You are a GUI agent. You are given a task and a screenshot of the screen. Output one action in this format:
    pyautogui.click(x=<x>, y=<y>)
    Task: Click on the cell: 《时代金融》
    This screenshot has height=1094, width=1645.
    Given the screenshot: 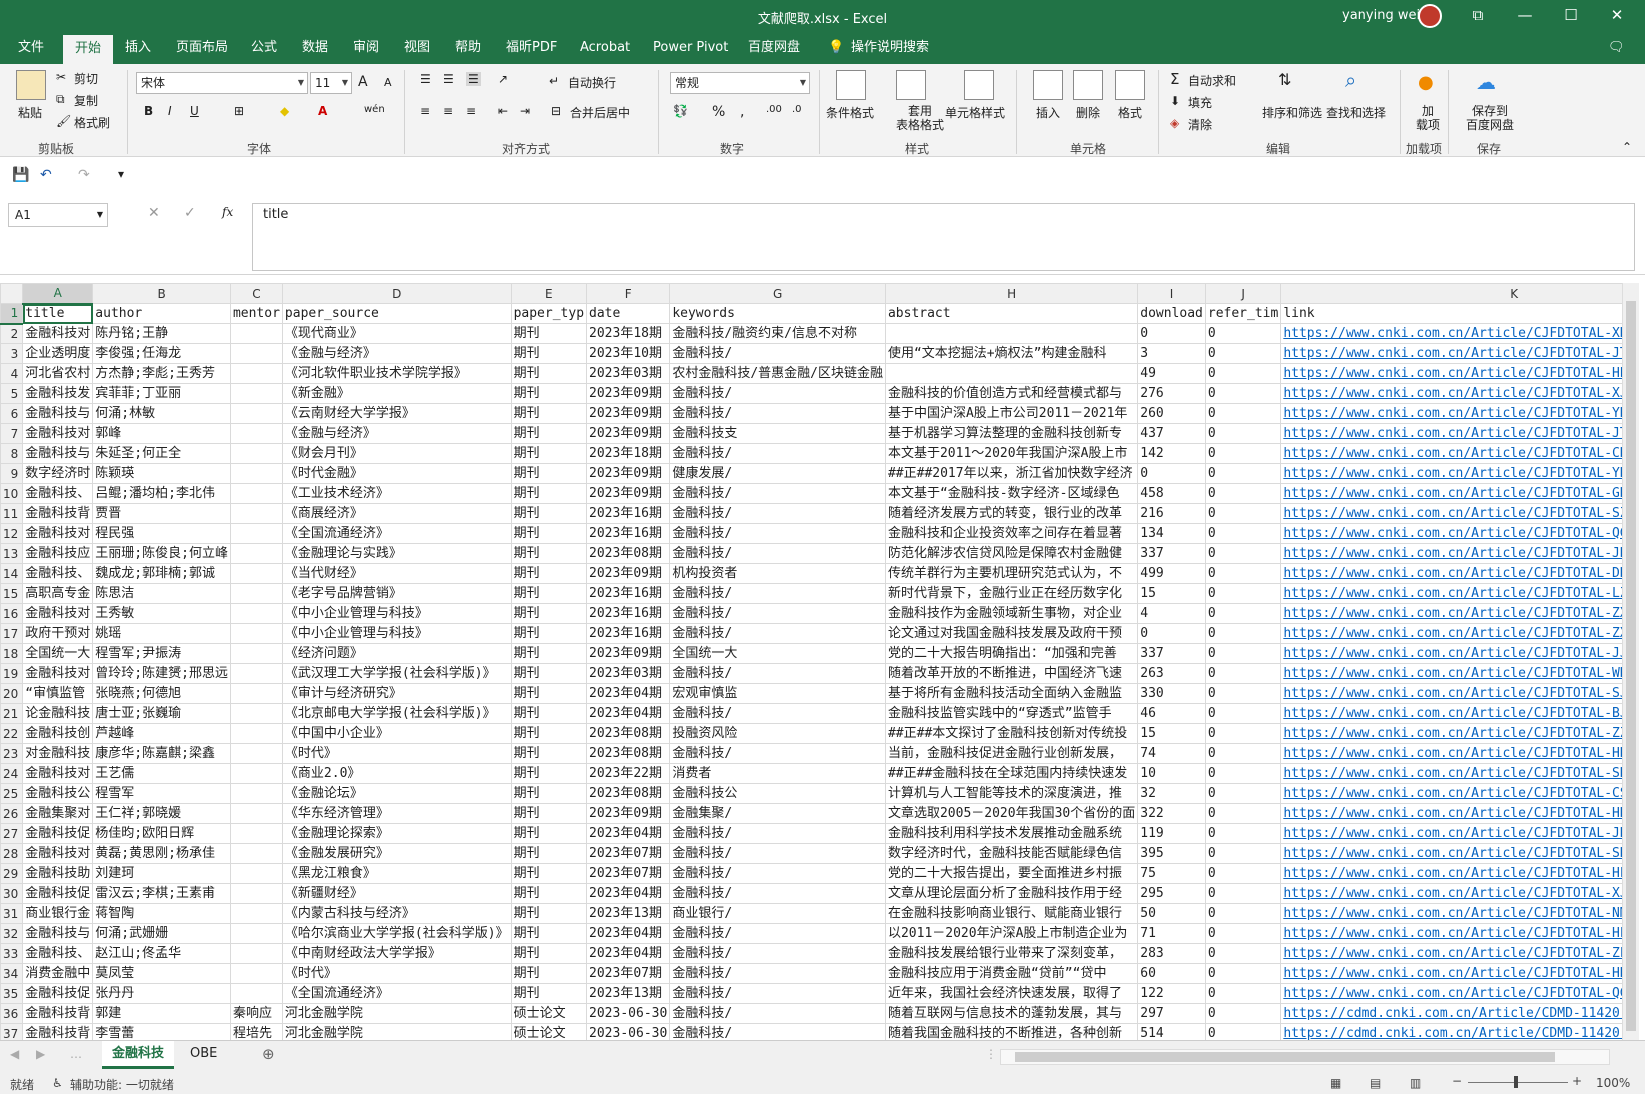 What is the action you would take?
    pyautogui.click(x=396, y=473)
    